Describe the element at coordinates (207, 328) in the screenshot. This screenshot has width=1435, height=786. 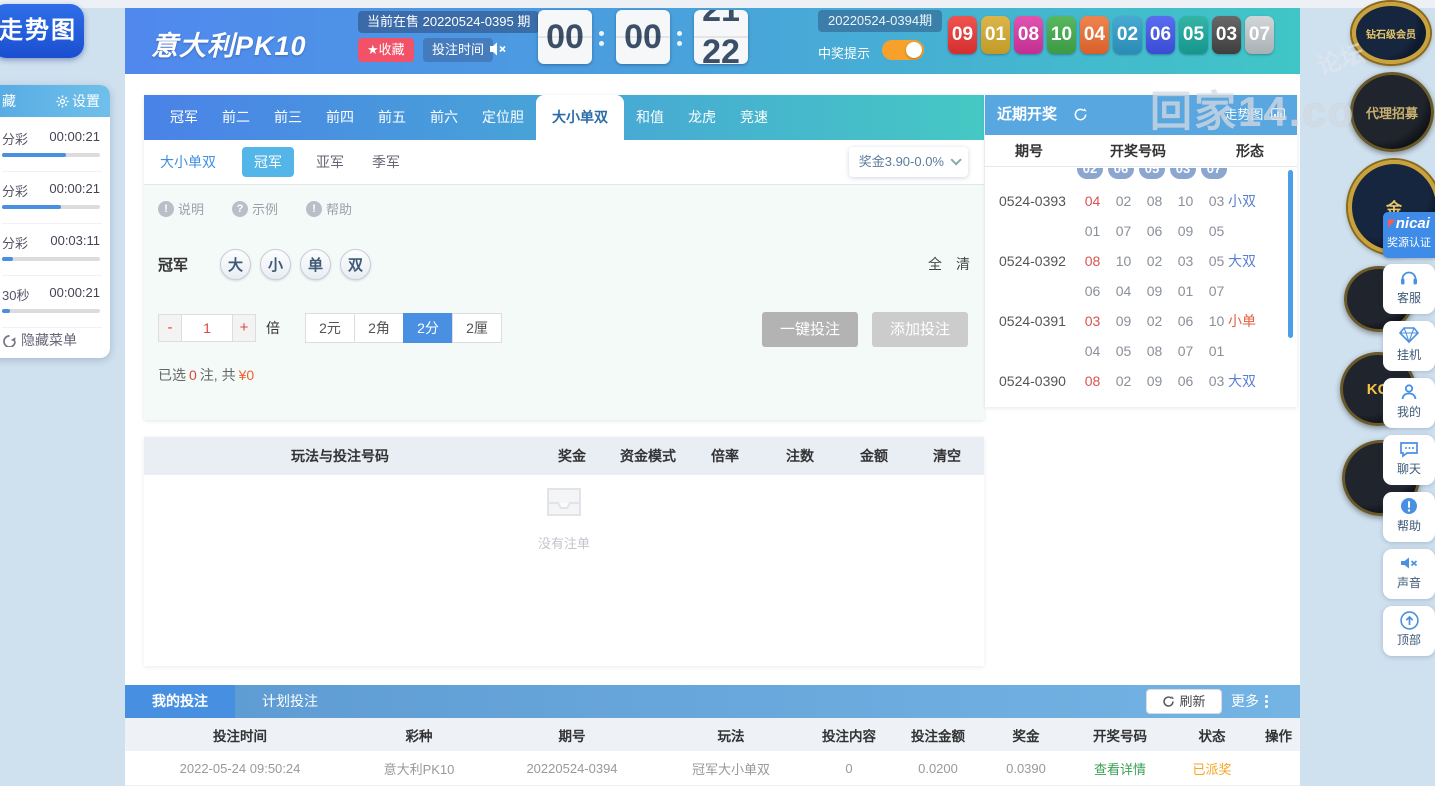
I see `multiplier-input` at that location.